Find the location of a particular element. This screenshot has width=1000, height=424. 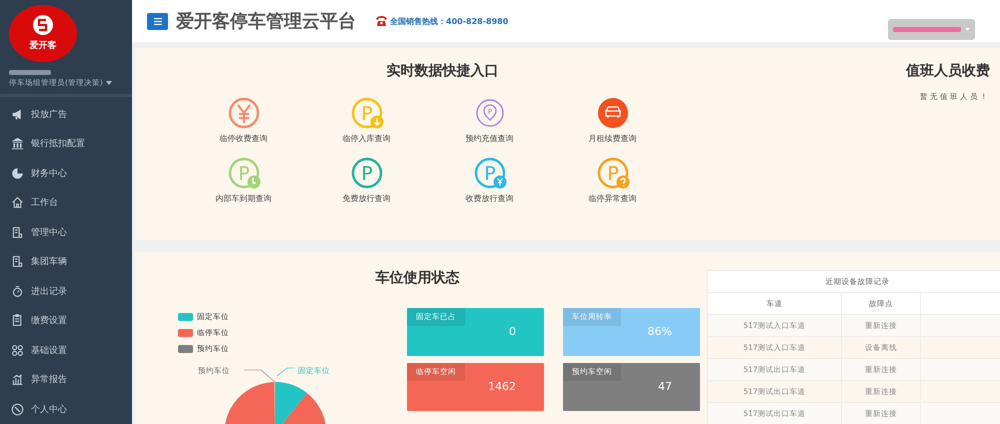

clipboard-icon is located at coordinates (17, 321).